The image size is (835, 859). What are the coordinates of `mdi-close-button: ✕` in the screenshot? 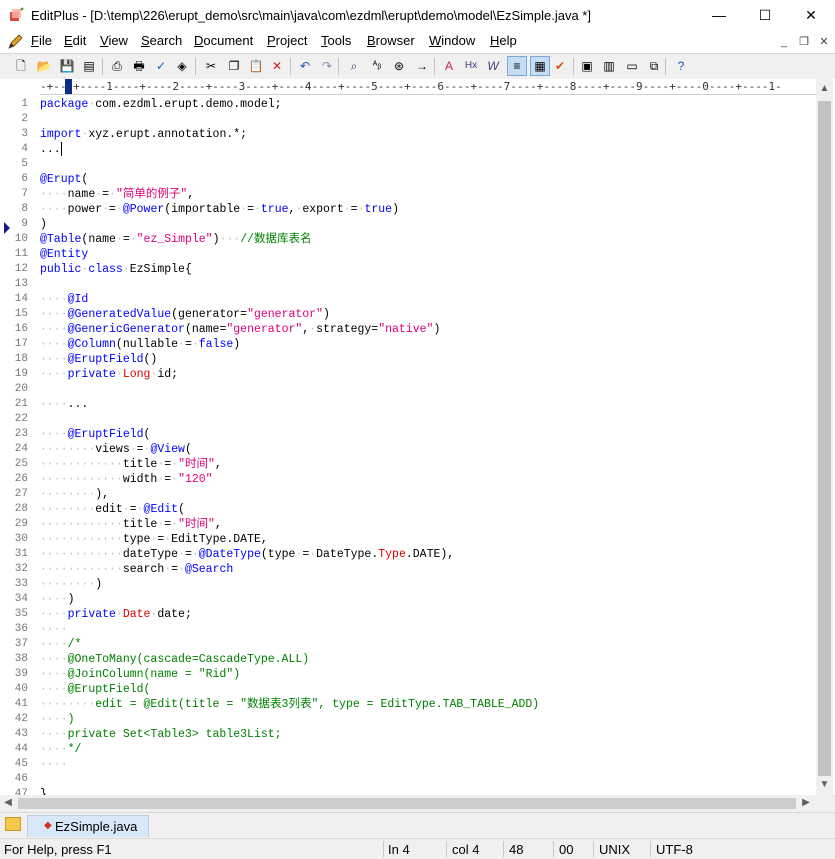 It's located at (824, 42).